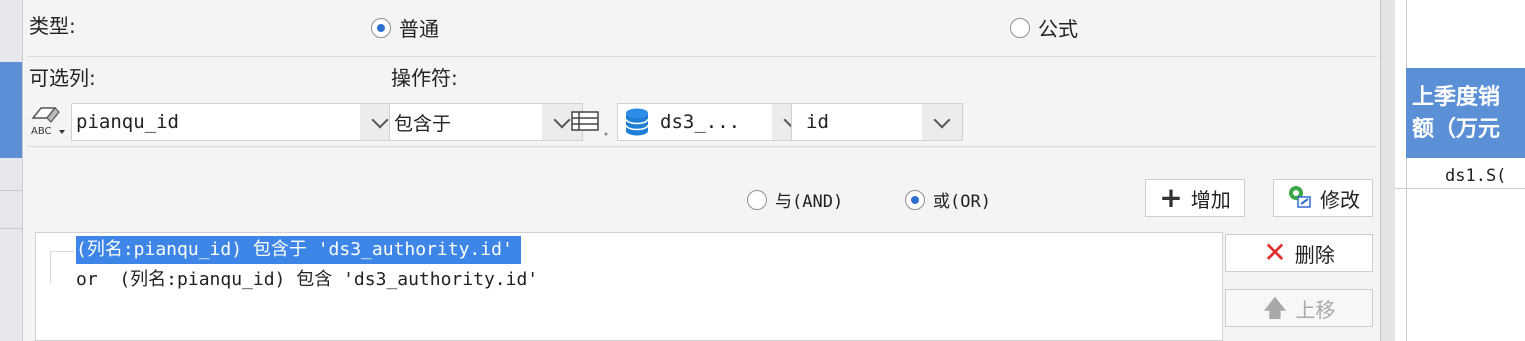  Describe the element at coordinates (1465, 113) in the screenshot. I see `background-column-header: 上季度销 额（万元` at that location.